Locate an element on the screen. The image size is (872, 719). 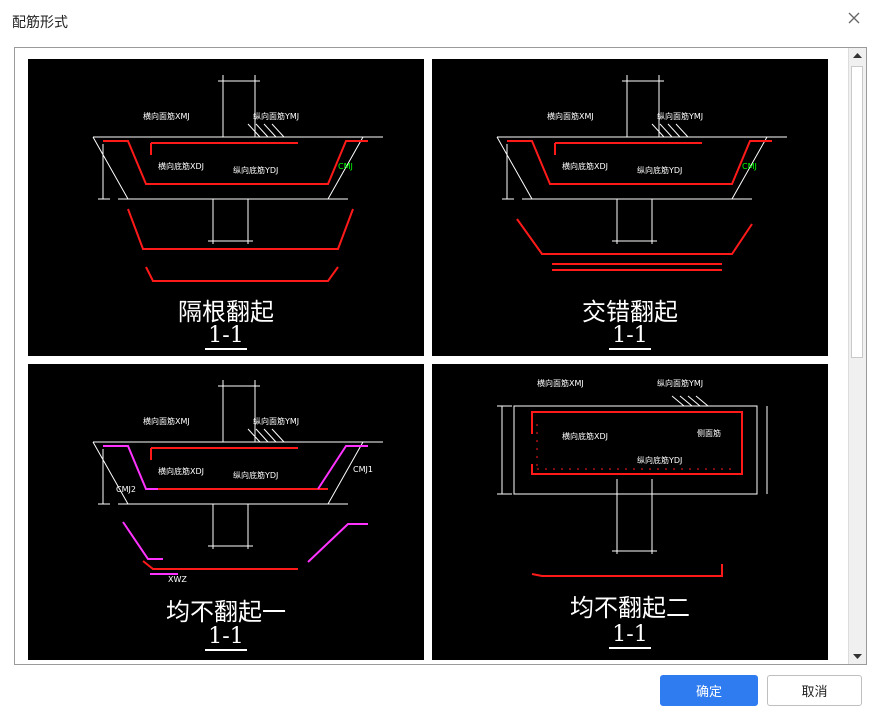
option-title: 均不翻起一 is located at coordinates (226, 612).